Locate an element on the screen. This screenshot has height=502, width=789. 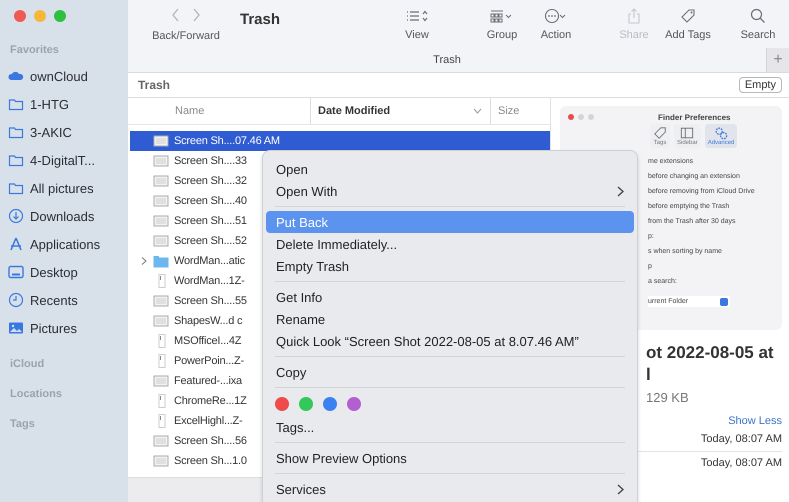
date-value: Today, 08:07 AM is located at coordinates (741, 440).